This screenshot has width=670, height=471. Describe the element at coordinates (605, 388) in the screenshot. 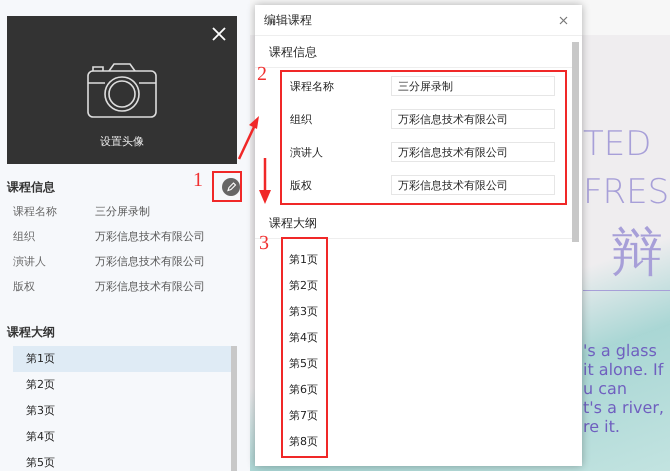

I see `slide-text: u can` at that location.